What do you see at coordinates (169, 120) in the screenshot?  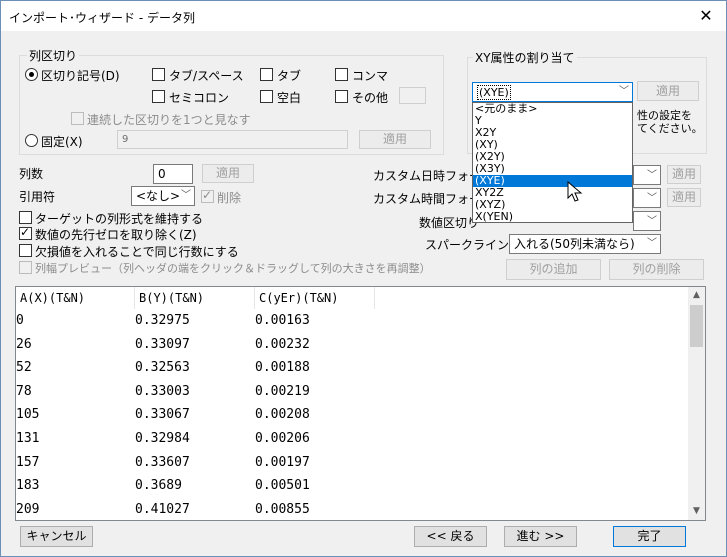 I see `treat-consecutive-label: 連続した区切りを1つと見なす` at bounding box center [169, 120].